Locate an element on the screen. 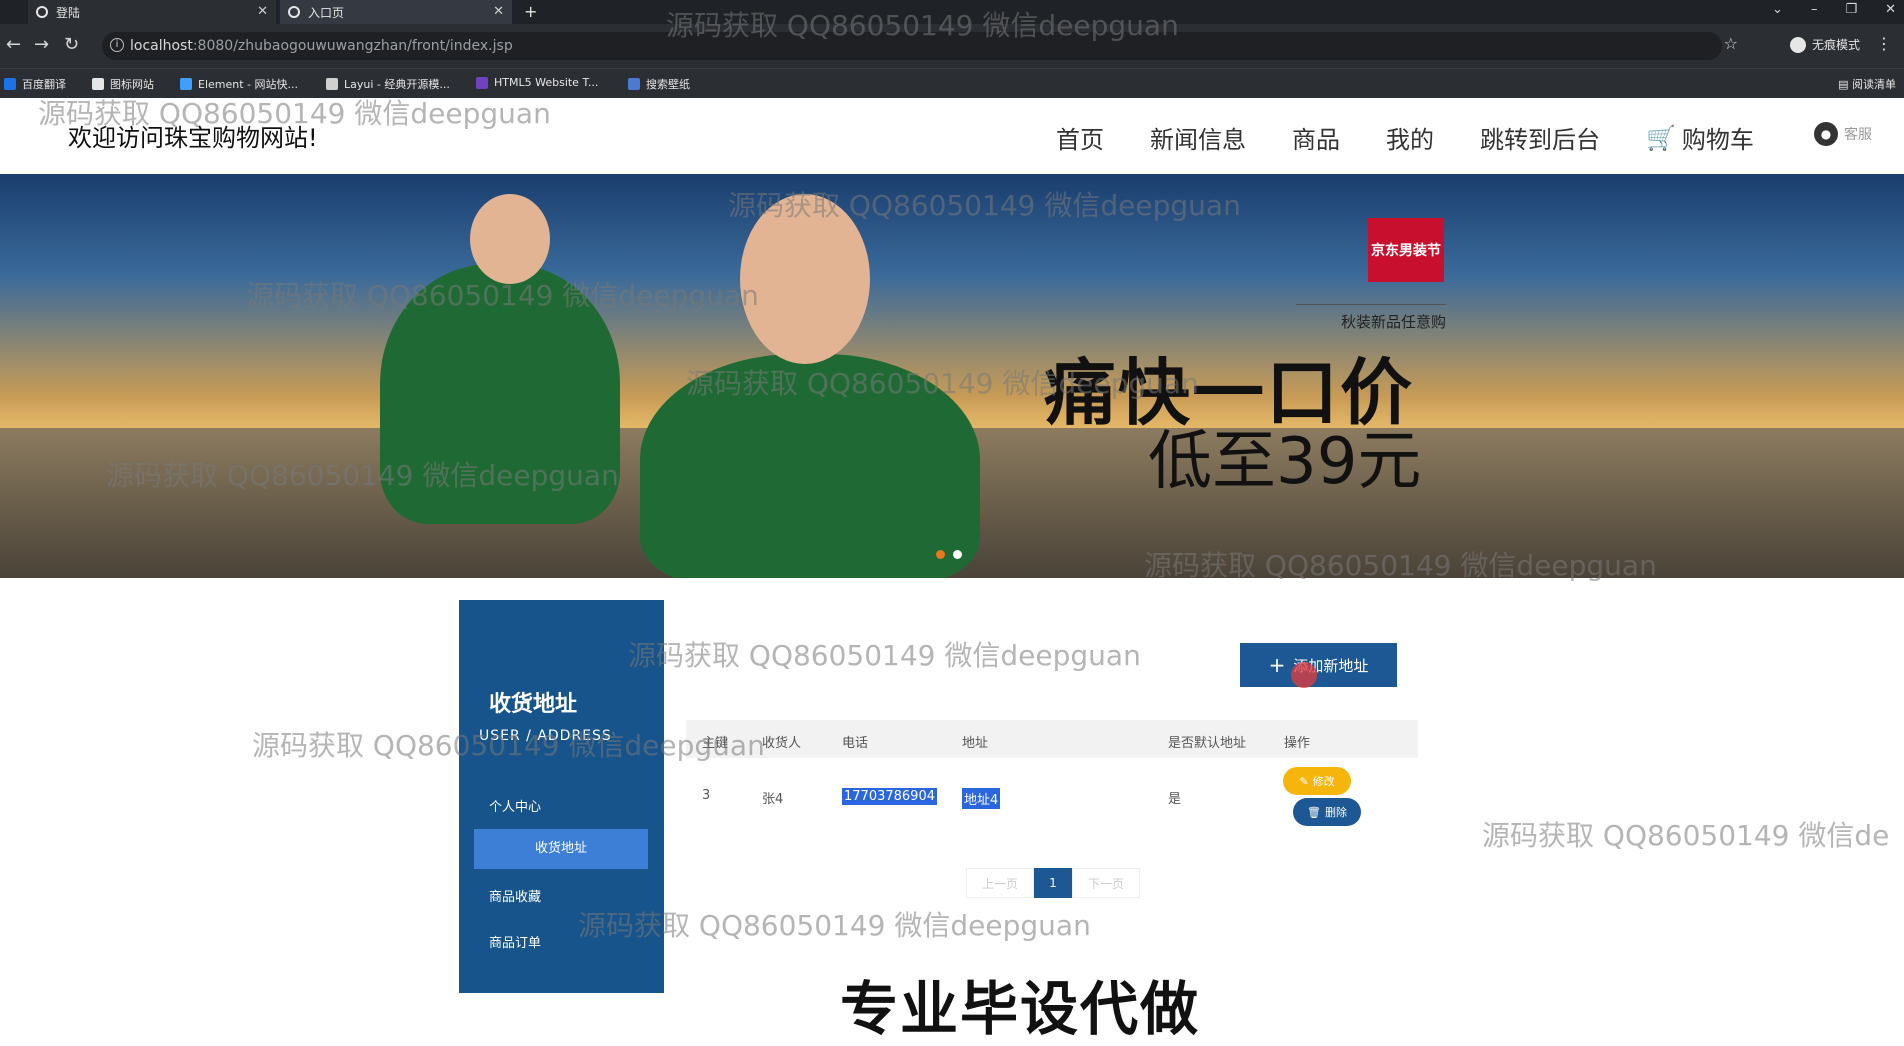  sidebar-item-favorites: 商品收藏 is located at coordinates (515, 895).